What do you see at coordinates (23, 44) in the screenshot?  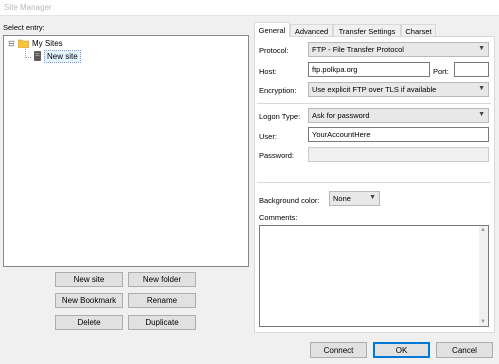 I see `folder-icon` at bounding box center [23, 44].